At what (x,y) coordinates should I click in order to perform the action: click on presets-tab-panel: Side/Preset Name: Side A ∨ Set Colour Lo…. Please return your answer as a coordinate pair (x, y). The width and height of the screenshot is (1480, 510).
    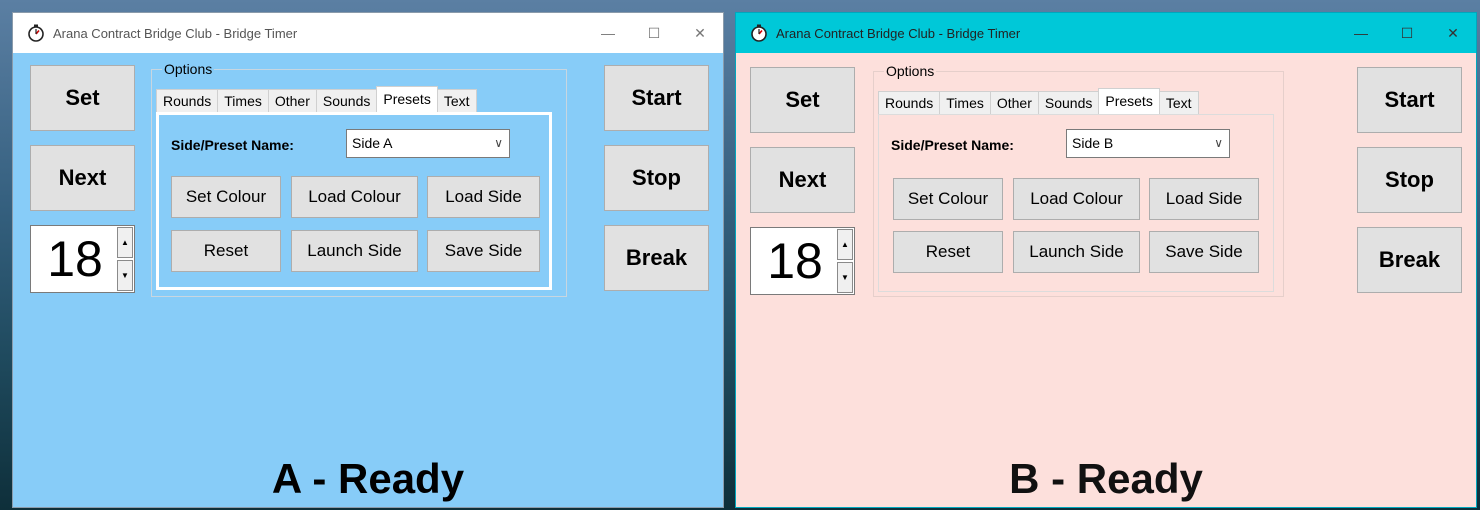
    Looking at the image, I should click on (354, 201).